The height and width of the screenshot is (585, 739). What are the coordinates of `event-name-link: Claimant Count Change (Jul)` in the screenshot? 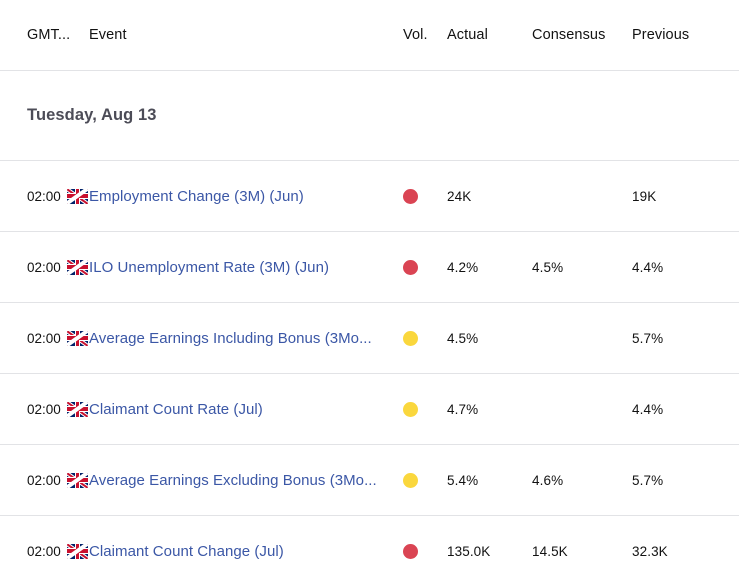 It's located at (241, 551).